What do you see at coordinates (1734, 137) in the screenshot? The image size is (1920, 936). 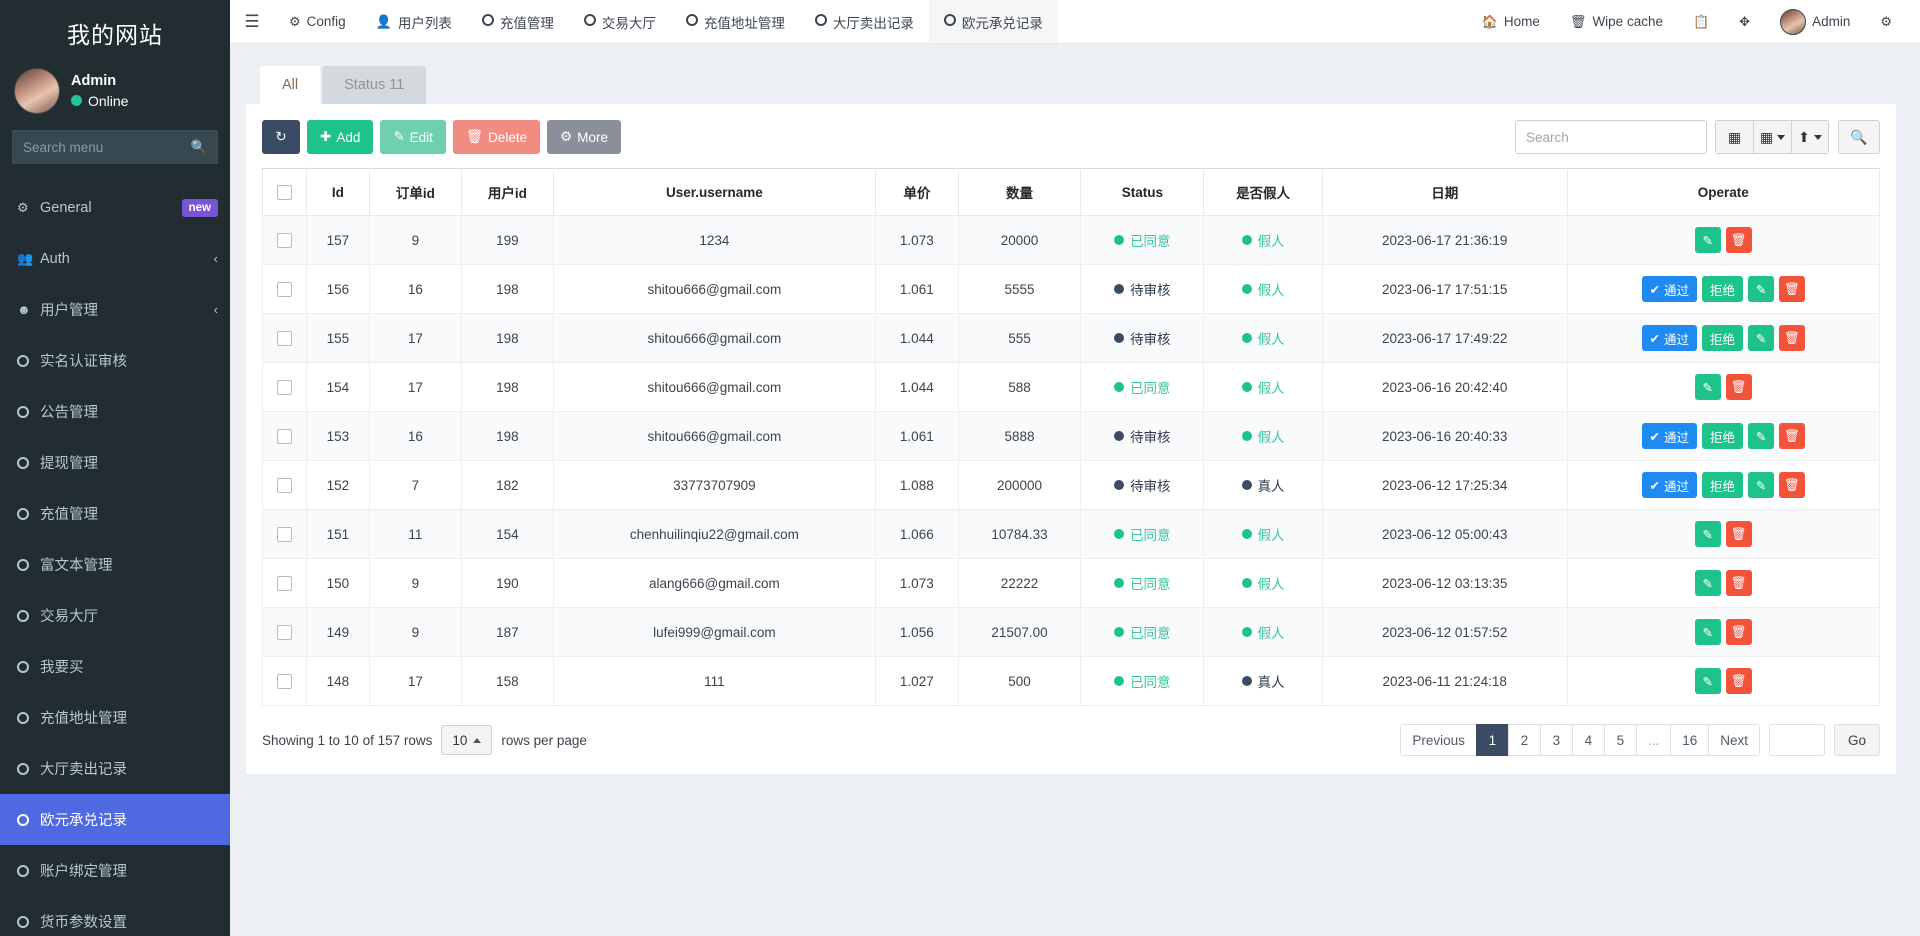 I see `list-view-button: ▦` at bounding box center [1734, 137].